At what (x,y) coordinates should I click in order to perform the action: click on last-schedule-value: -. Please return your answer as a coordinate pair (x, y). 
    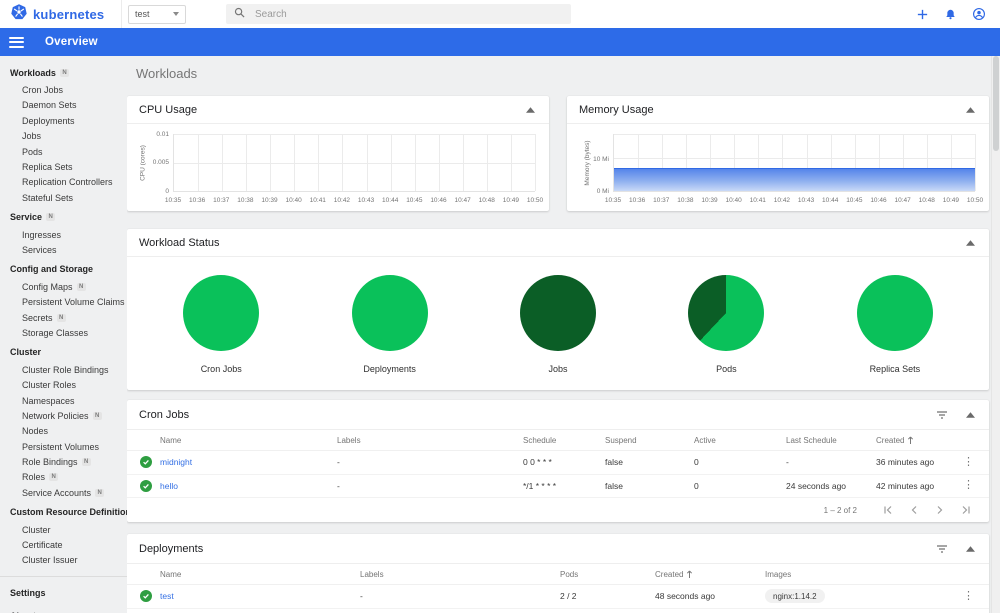
    Looking at the image, I should click on (787, 462).